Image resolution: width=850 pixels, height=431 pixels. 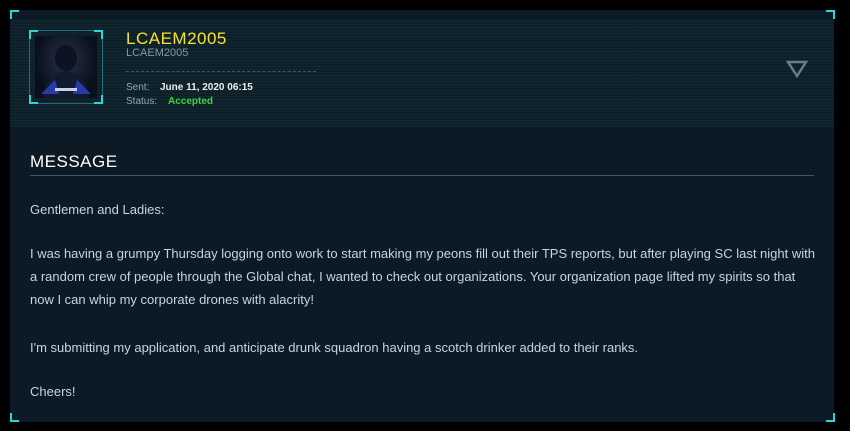 What do you see at coordinates (206, 87) in the screenshot?
I see `sent-date: June 11, 2020 06:15` at bounding box center [206, 87].